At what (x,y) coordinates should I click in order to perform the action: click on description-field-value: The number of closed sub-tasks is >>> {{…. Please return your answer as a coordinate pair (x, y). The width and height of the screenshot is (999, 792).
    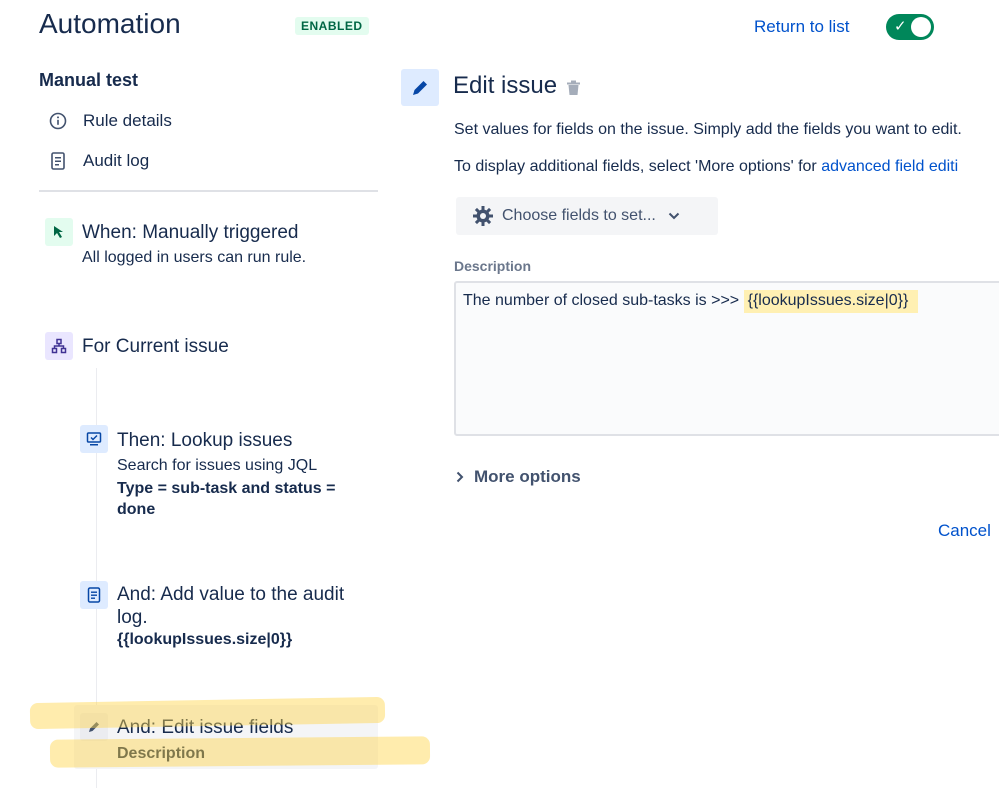
    Looking at the image, I should click on (691, 301).